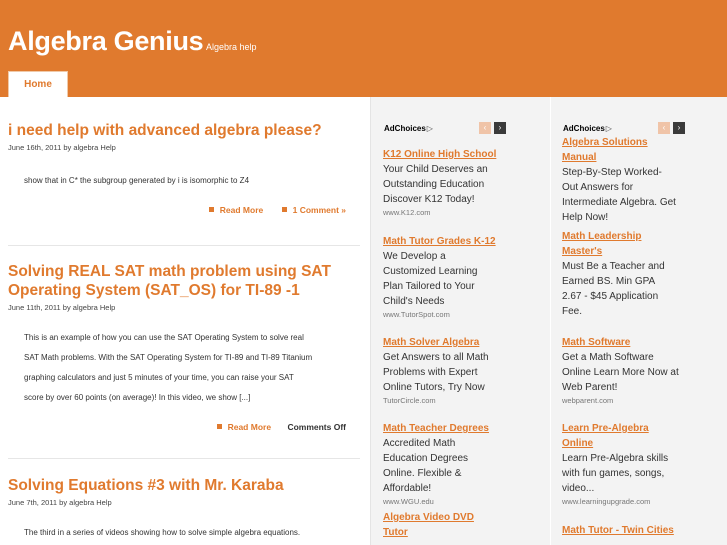  I want to click on post-meta: June 16th, 2011 by algebra Help, so click(62, 147).